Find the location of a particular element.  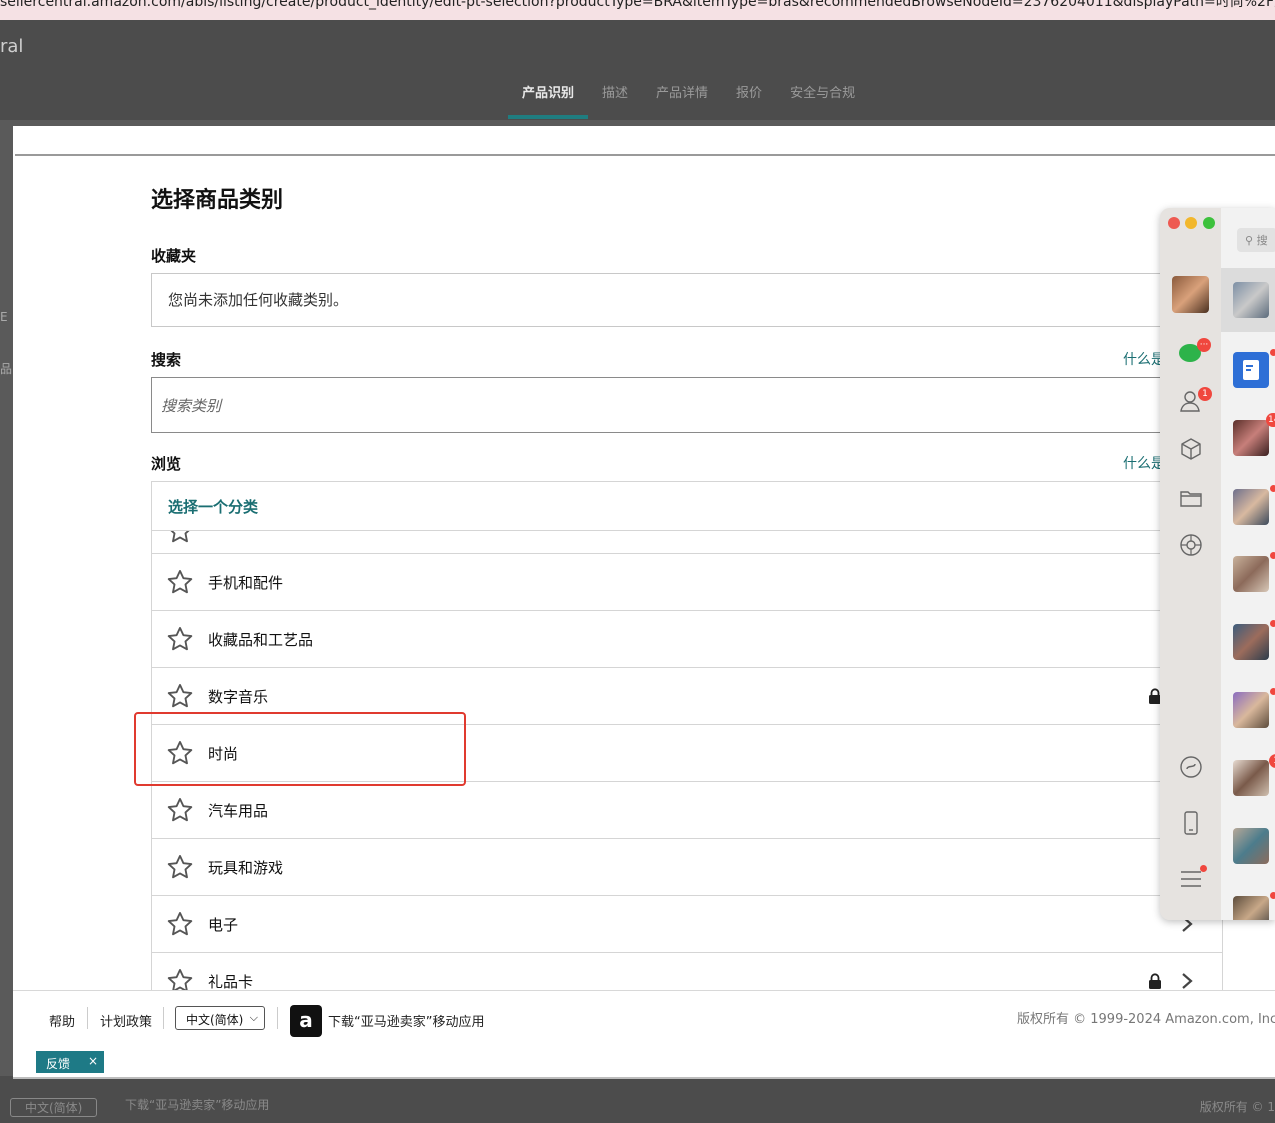

mobile-app-link: 下载“亚马逊卖家”移动应用 is located at coordinates (406, 1020).